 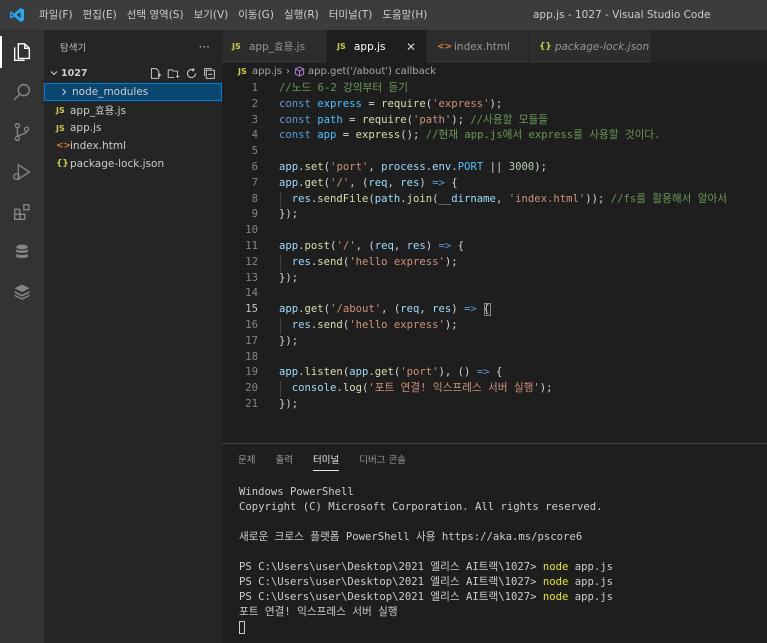 I want to click on code-token: sendFile, so click(x=343, y=198).